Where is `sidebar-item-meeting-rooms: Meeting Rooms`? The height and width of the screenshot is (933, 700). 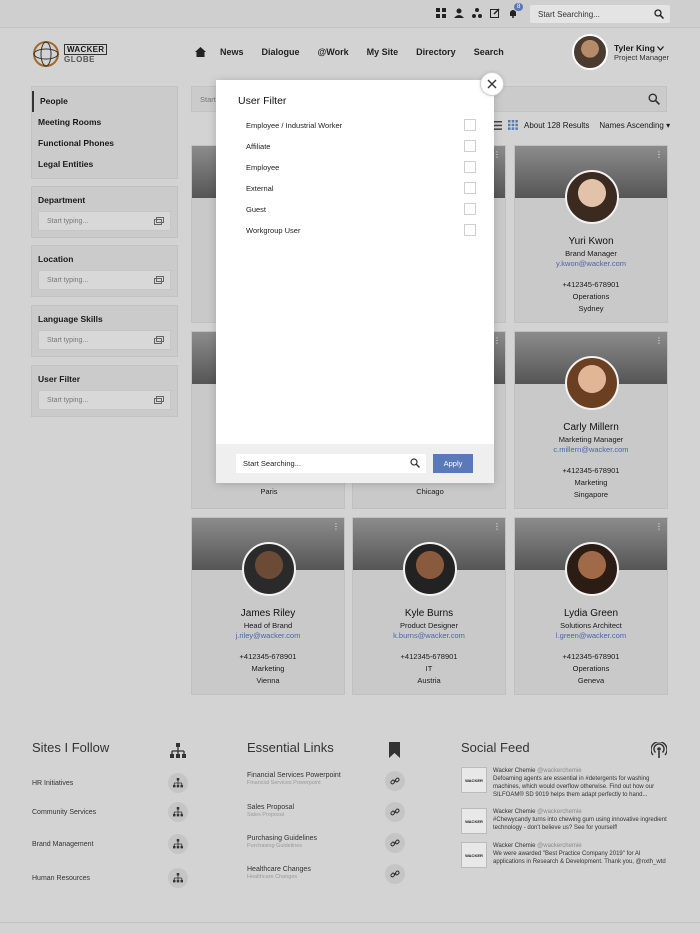
sidebar-item-meeting-rooms: Meeting Rooms is located at coordinates (104, 122).